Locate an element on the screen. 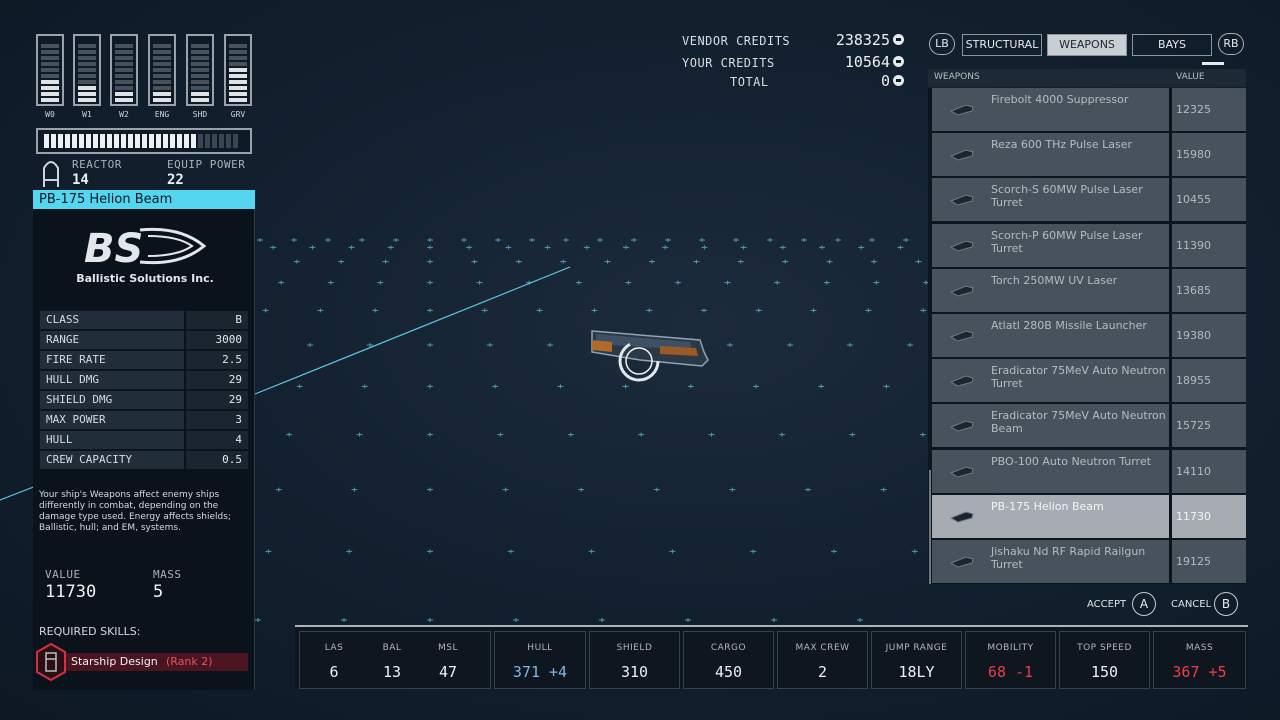 This screenshot has width=1280, height=720. weapon-list-item: PB-175 Helion Beam 11730 is located at coordinates (1089, 516).